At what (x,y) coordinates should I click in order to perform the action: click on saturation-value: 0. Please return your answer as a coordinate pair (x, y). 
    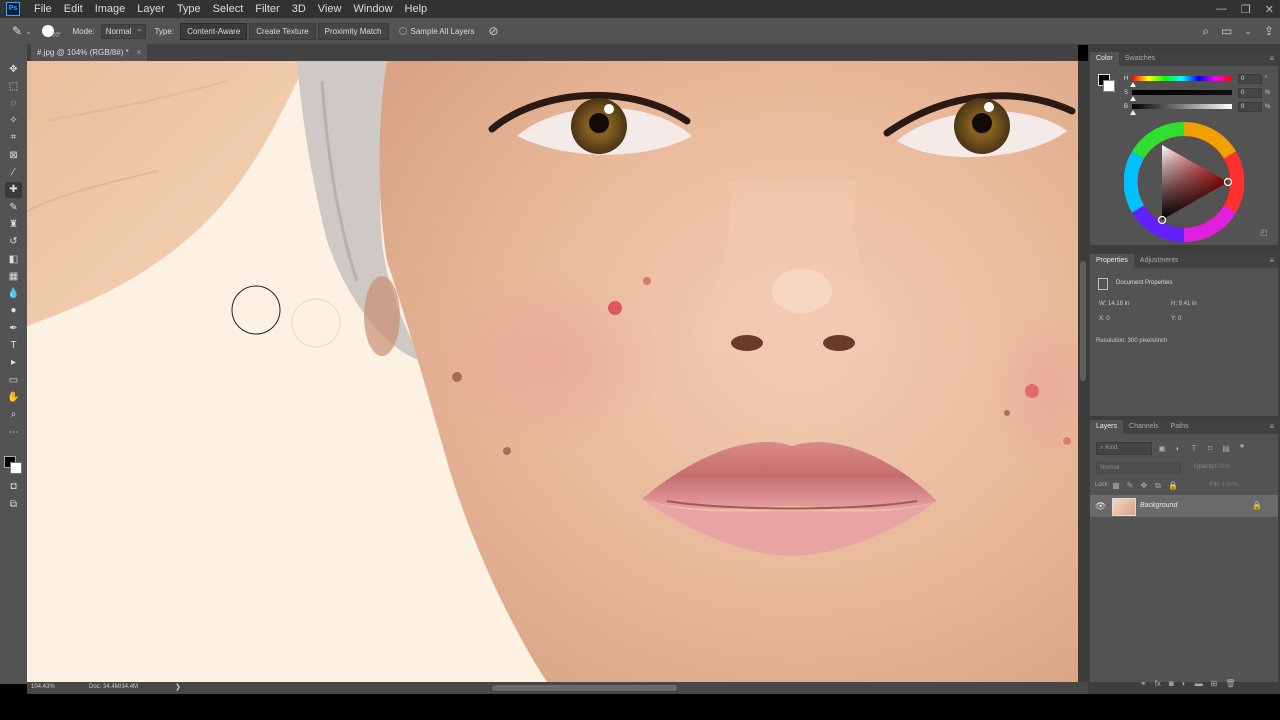
    Looking at the image, I should click on (1250, 93).